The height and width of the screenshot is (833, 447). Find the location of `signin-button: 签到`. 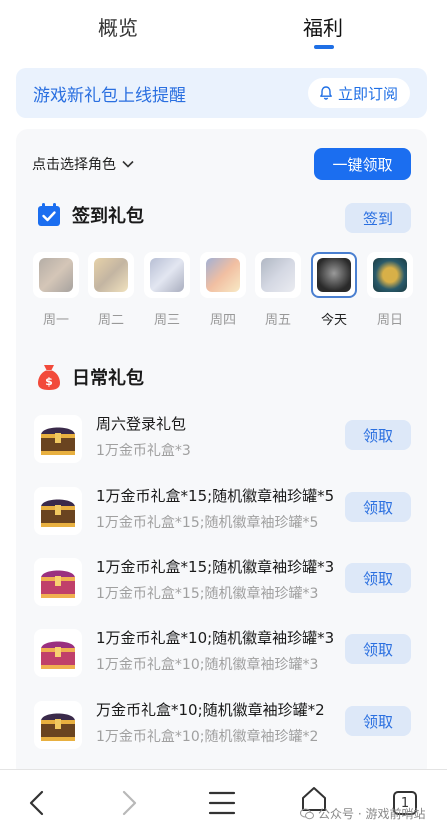

signin-button: 签到 is located at coordinates (378, 218).